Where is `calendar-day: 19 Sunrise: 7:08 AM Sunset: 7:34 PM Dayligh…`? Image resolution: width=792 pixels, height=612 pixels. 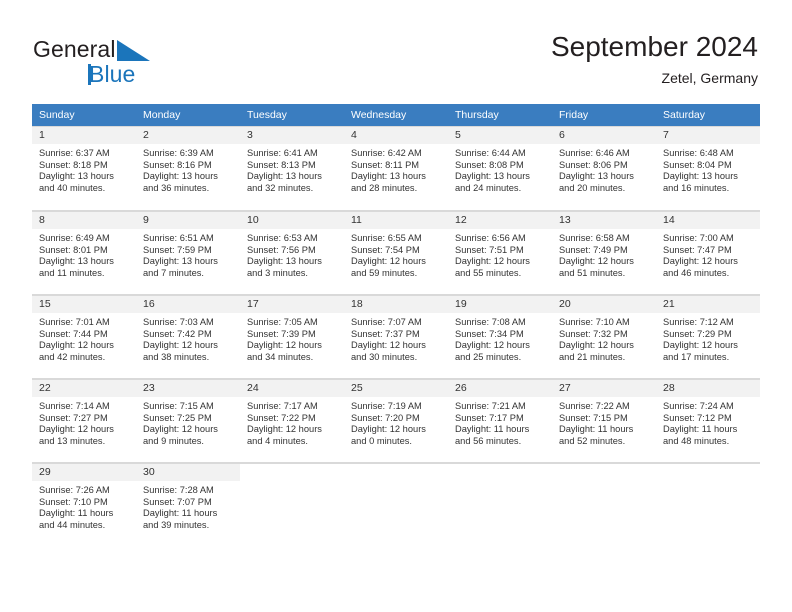
calendar-day: 19 Sunrise: 7:08 AM Sunset: 7:34 PM Dayligh… is located at coordinates (500, 336).